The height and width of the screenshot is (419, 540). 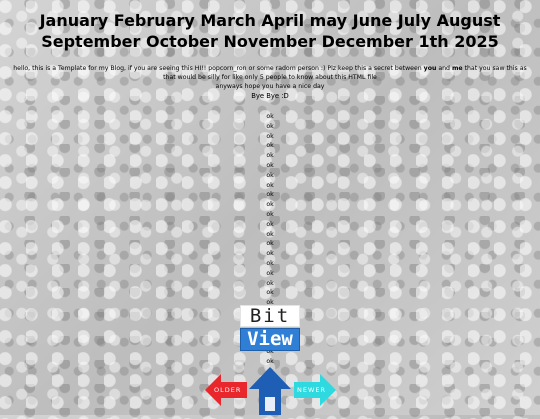 What do you see at coordinates (444, 68) in the screenshot?
I see `intro-and: and` at bounding box center [444, 68].